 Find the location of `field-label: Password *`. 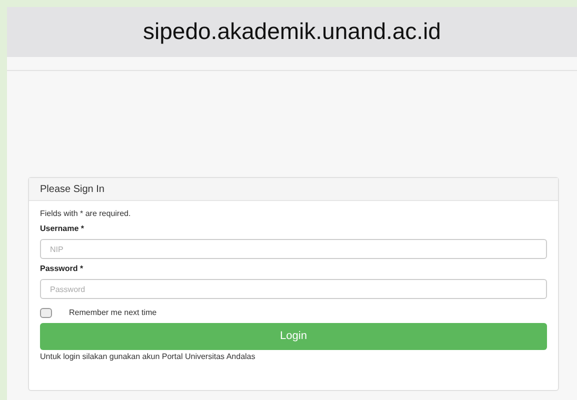

field-label: Password * is located at coordinates (62, 269).